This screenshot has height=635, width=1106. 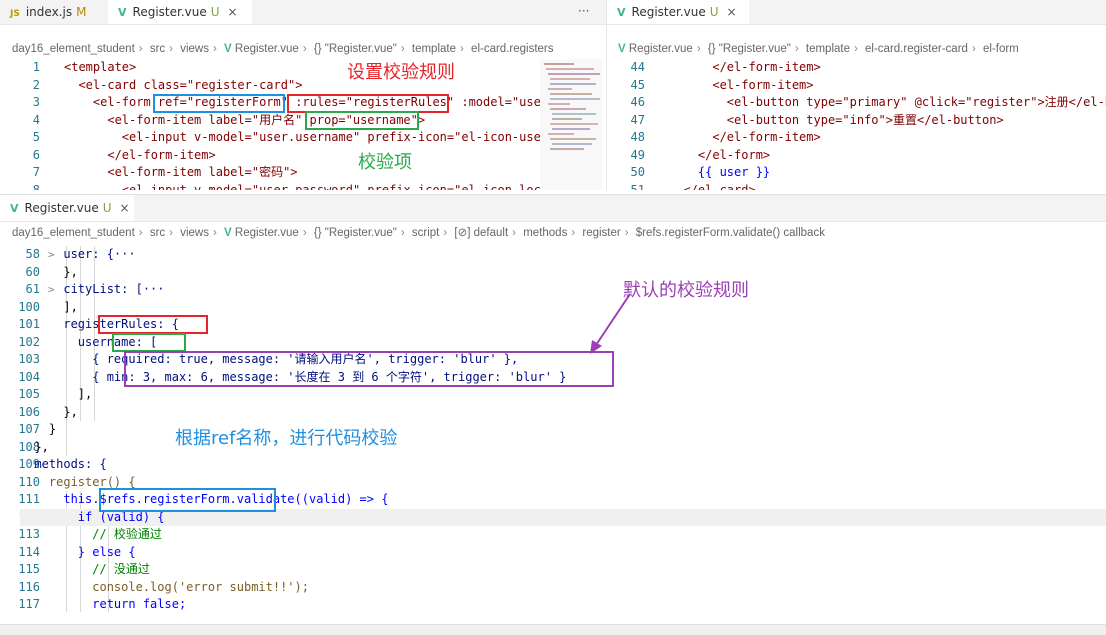 I want to click on annotation-default-rules: 默认的校验规则, so click(x=686, y=290).